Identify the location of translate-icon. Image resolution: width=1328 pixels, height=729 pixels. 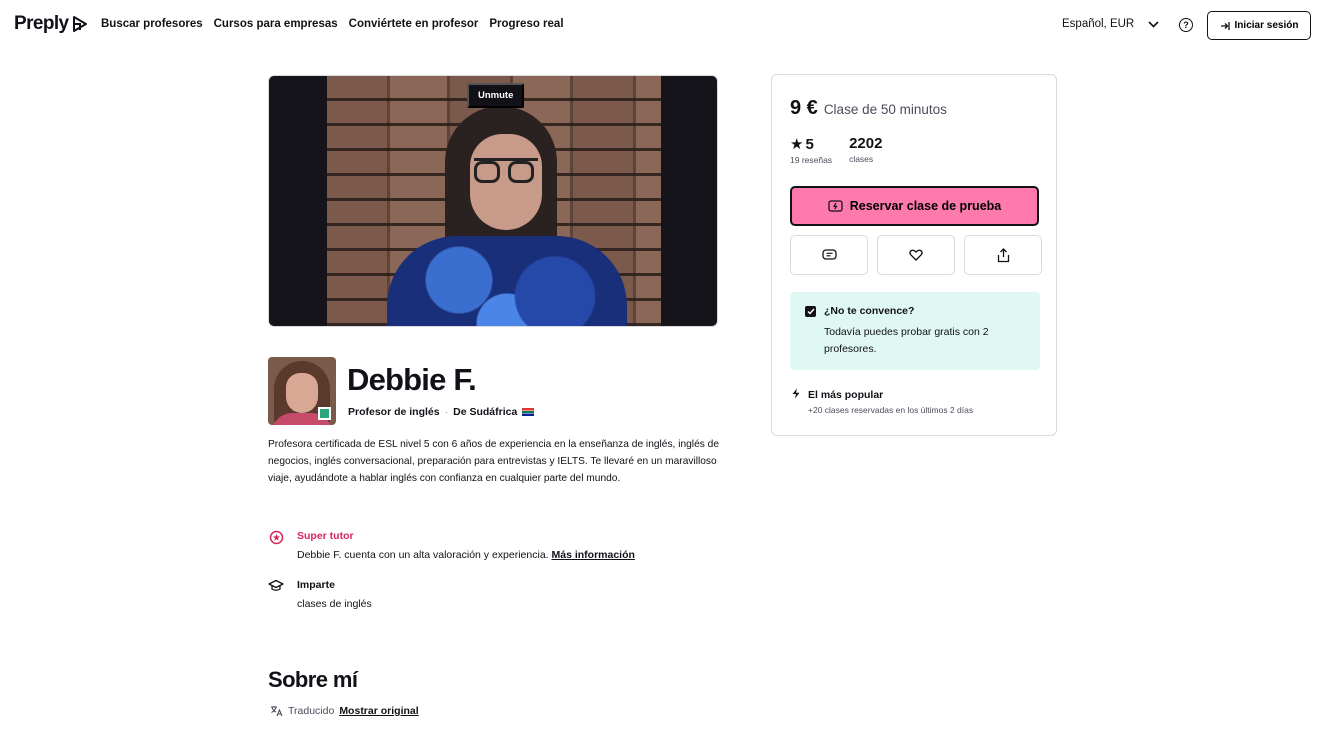
(277, 711).